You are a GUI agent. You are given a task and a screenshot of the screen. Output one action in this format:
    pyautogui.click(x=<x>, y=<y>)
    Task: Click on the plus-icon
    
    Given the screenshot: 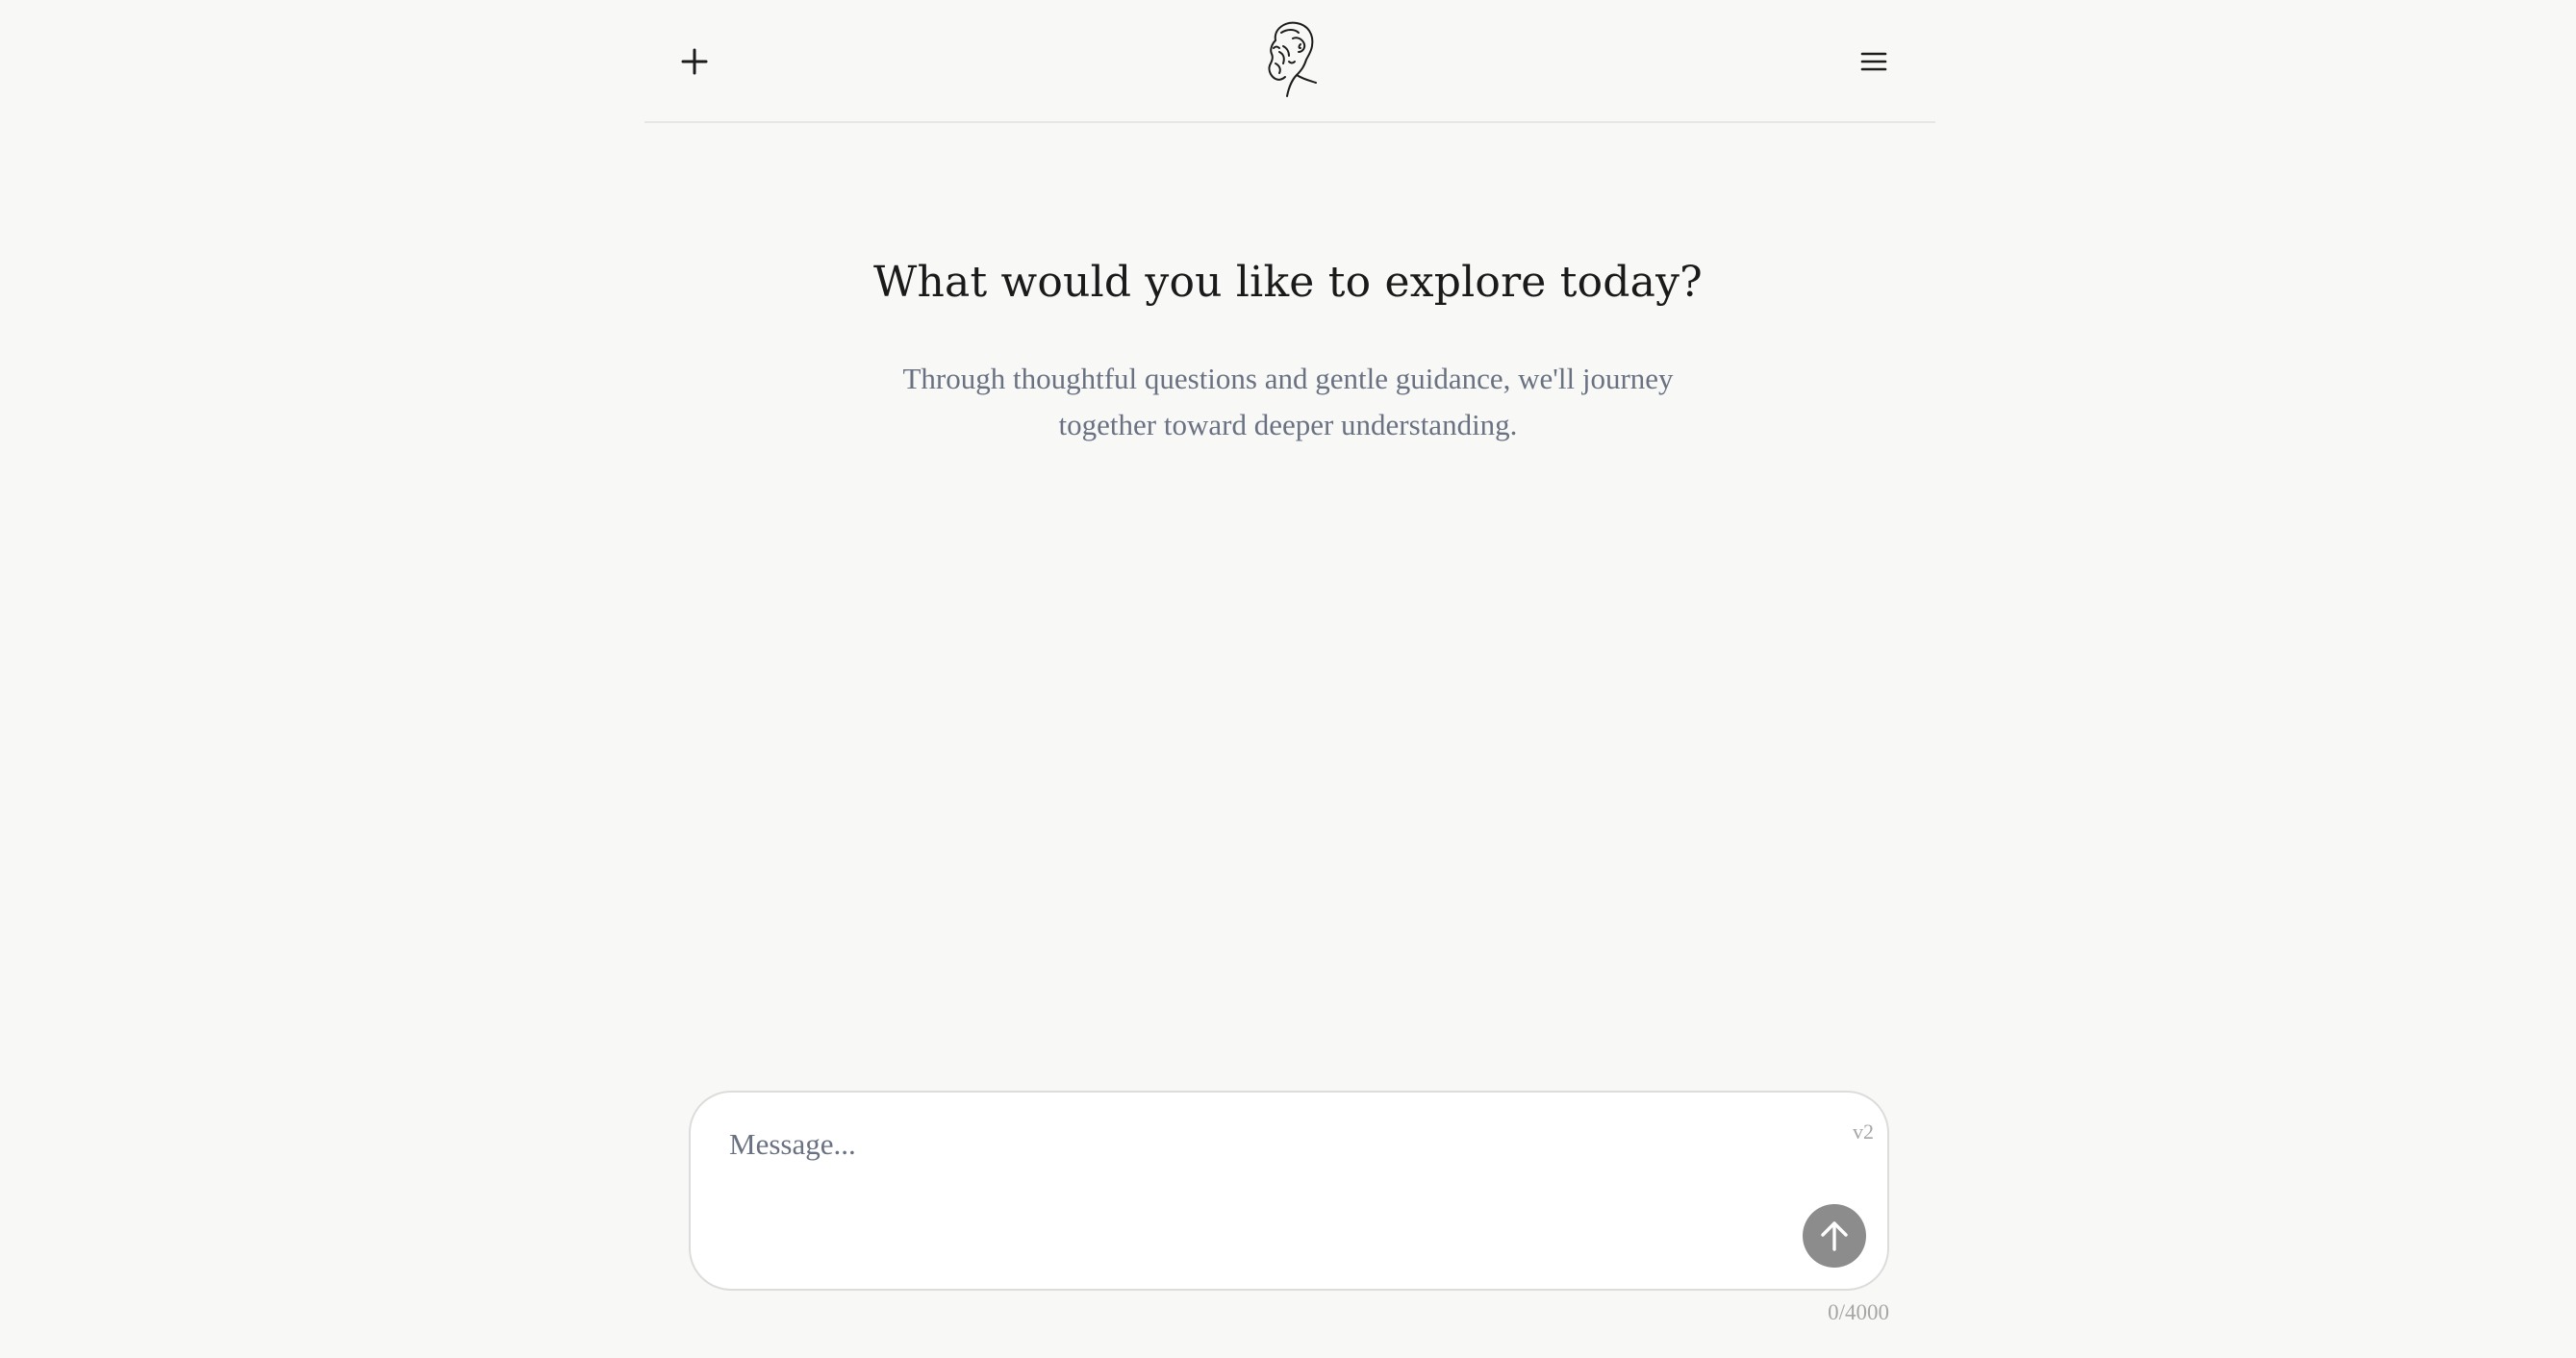 What is the action you would take?
    pyautogui.click(x=695, y=62)
    